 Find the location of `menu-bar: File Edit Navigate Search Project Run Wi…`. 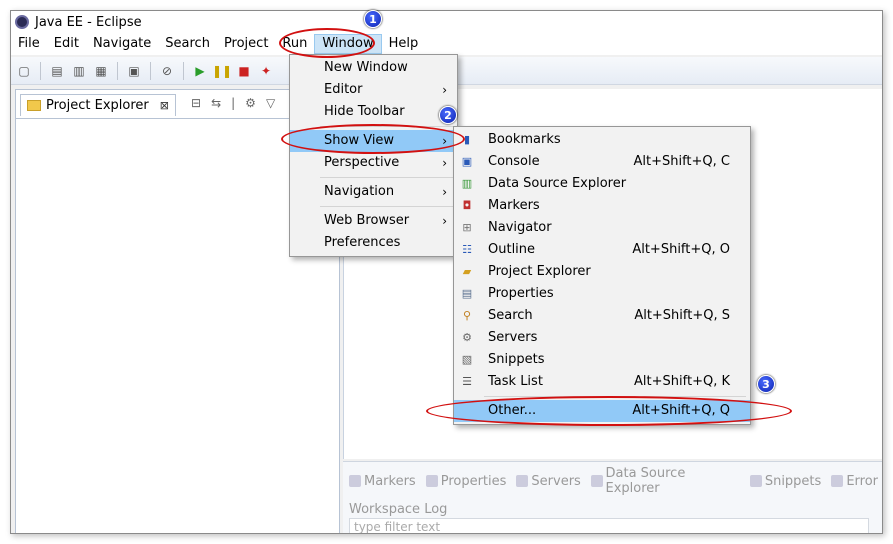

menu-bar: File Edit Navigate Search Project Run Wi… is located at coordinates (446, 44).